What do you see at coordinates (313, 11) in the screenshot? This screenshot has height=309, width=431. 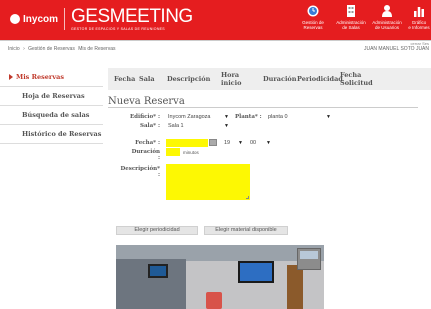 I see `clock-icon` at bounding box center [313, 11].